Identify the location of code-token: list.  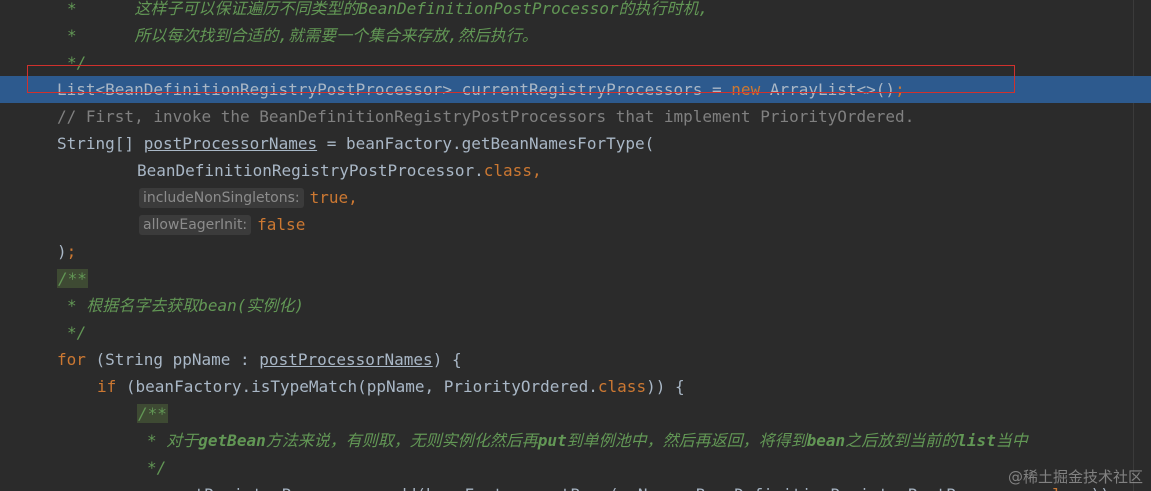
(976, 440).